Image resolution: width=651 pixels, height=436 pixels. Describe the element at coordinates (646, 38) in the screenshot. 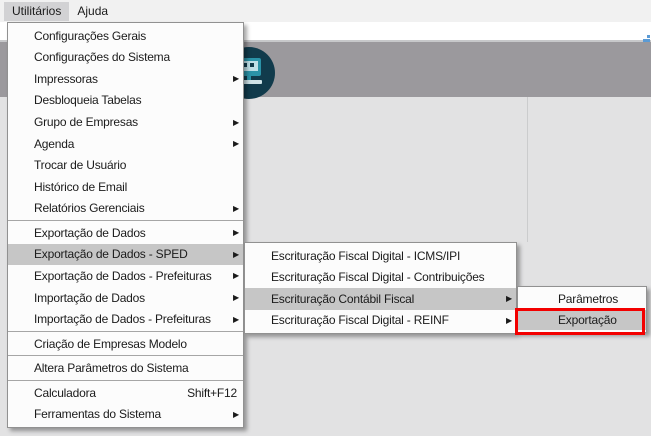

I see `resize-grip-icon` at that location.